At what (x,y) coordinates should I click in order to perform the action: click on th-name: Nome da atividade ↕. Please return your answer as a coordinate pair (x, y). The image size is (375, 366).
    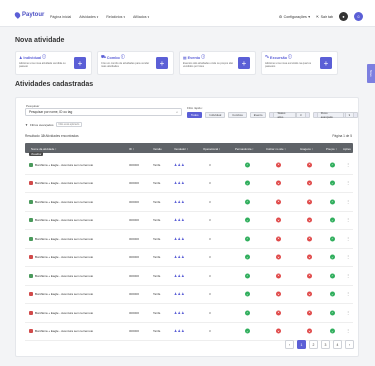
    Looking at the image, I should click on (44, 149).